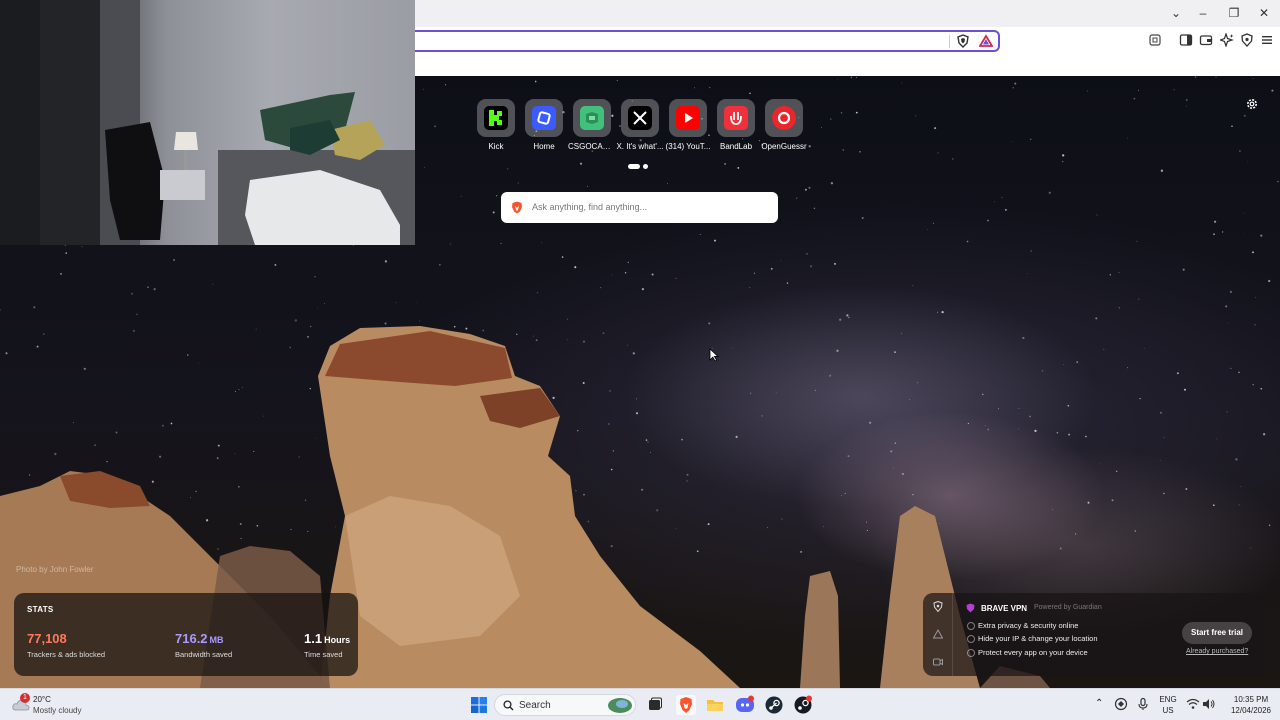 The height and width of the screenshot is (720, 1280). I want to click on weather-widget: 1 20°C Mostly cloudy, so click(55, 705).